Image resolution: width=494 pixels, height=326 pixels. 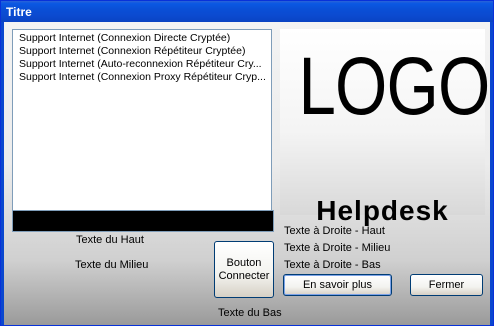 What do you see at coordinates (247, 11) in the screenshot?
I see `title-bar: Titre` at bounding box center [247, 11].